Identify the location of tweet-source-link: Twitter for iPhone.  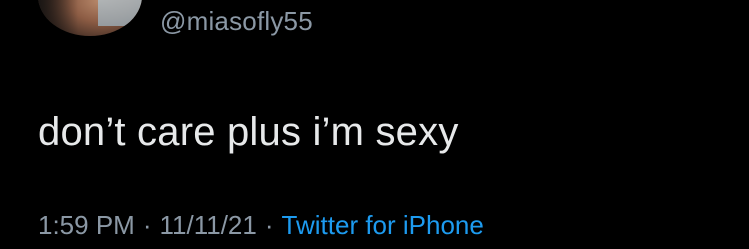
(383, 225).